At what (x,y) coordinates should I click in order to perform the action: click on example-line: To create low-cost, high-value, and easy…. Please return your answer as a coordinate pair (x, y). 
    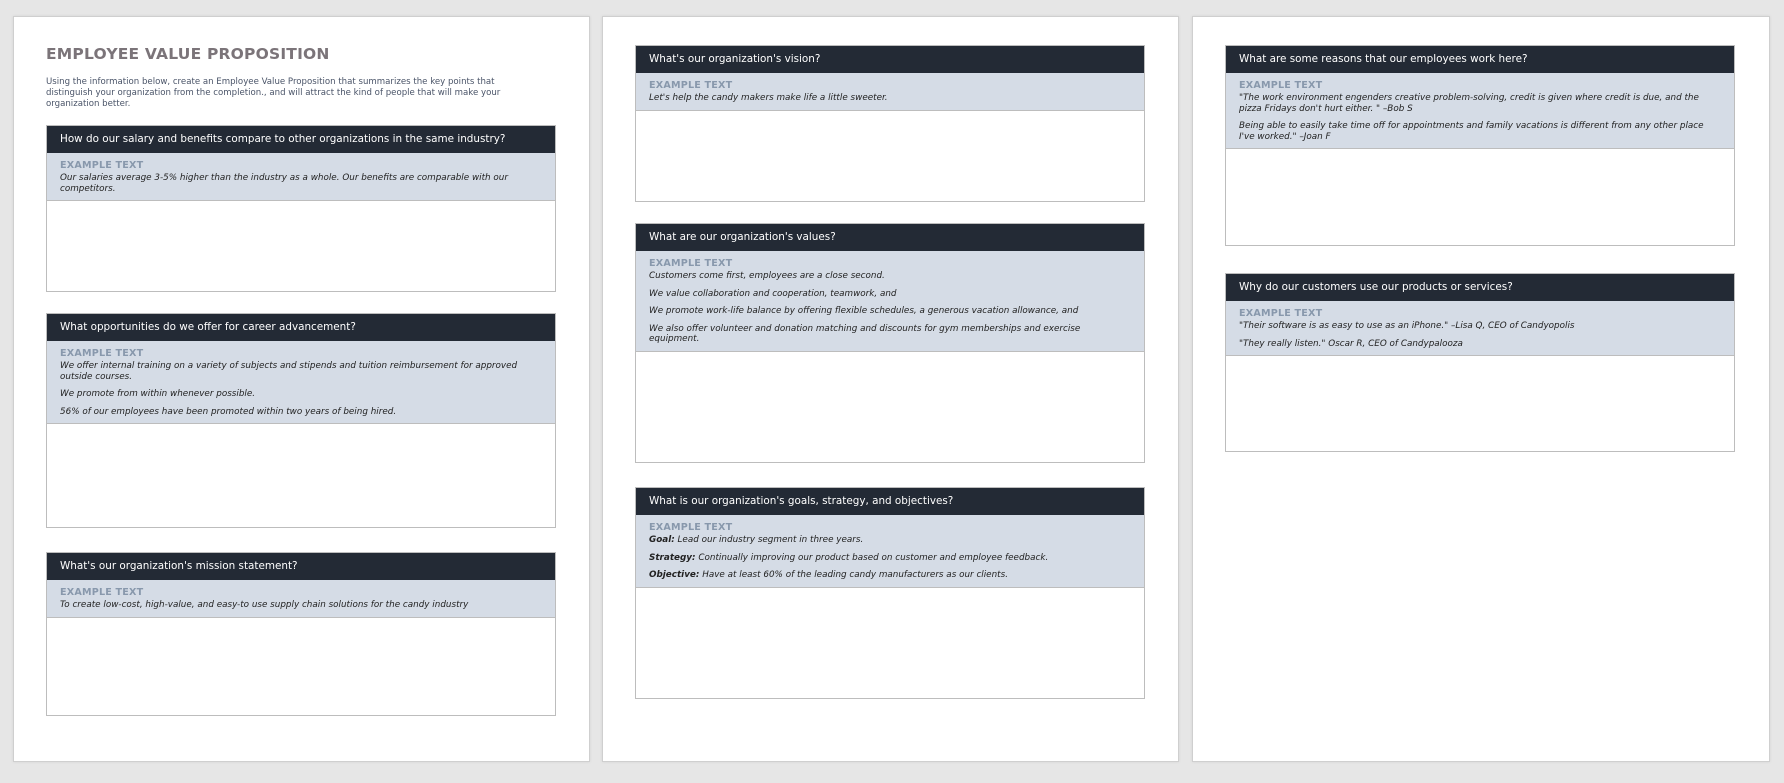
    Looking at the image, I should click on (264, 605).